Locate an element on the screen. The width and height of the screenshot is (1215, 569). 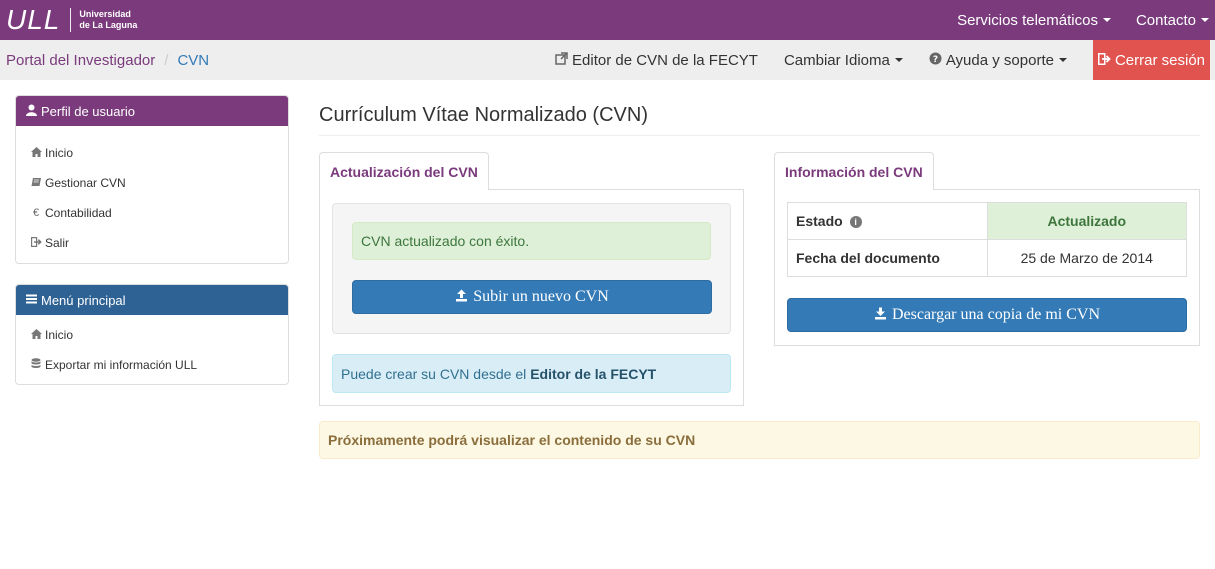
logo-line-1: Universidad is located at coordinates (105, 14).